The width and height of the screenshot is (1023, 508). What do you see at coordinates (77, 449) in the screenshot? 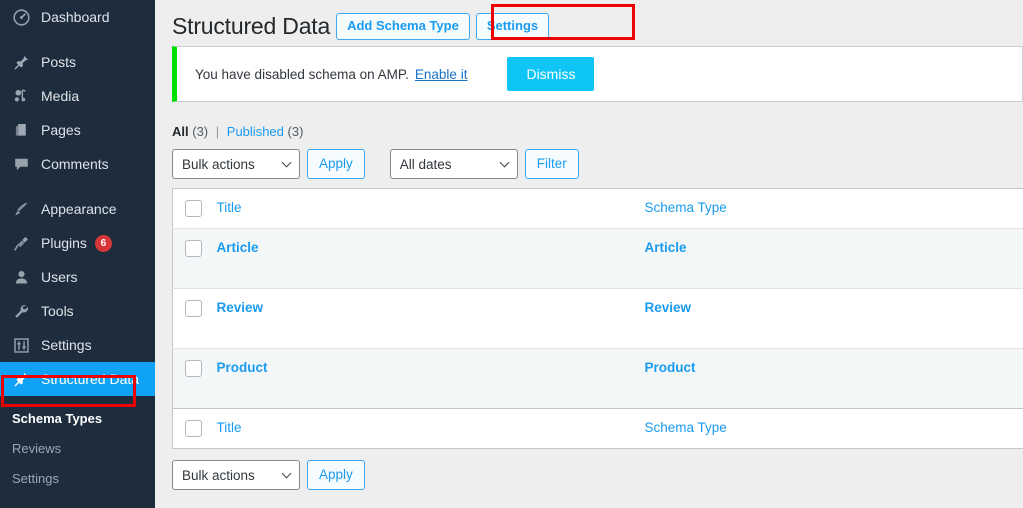
I see `submenu-item-reviews: Reviews` at bounding box center [77, 449].